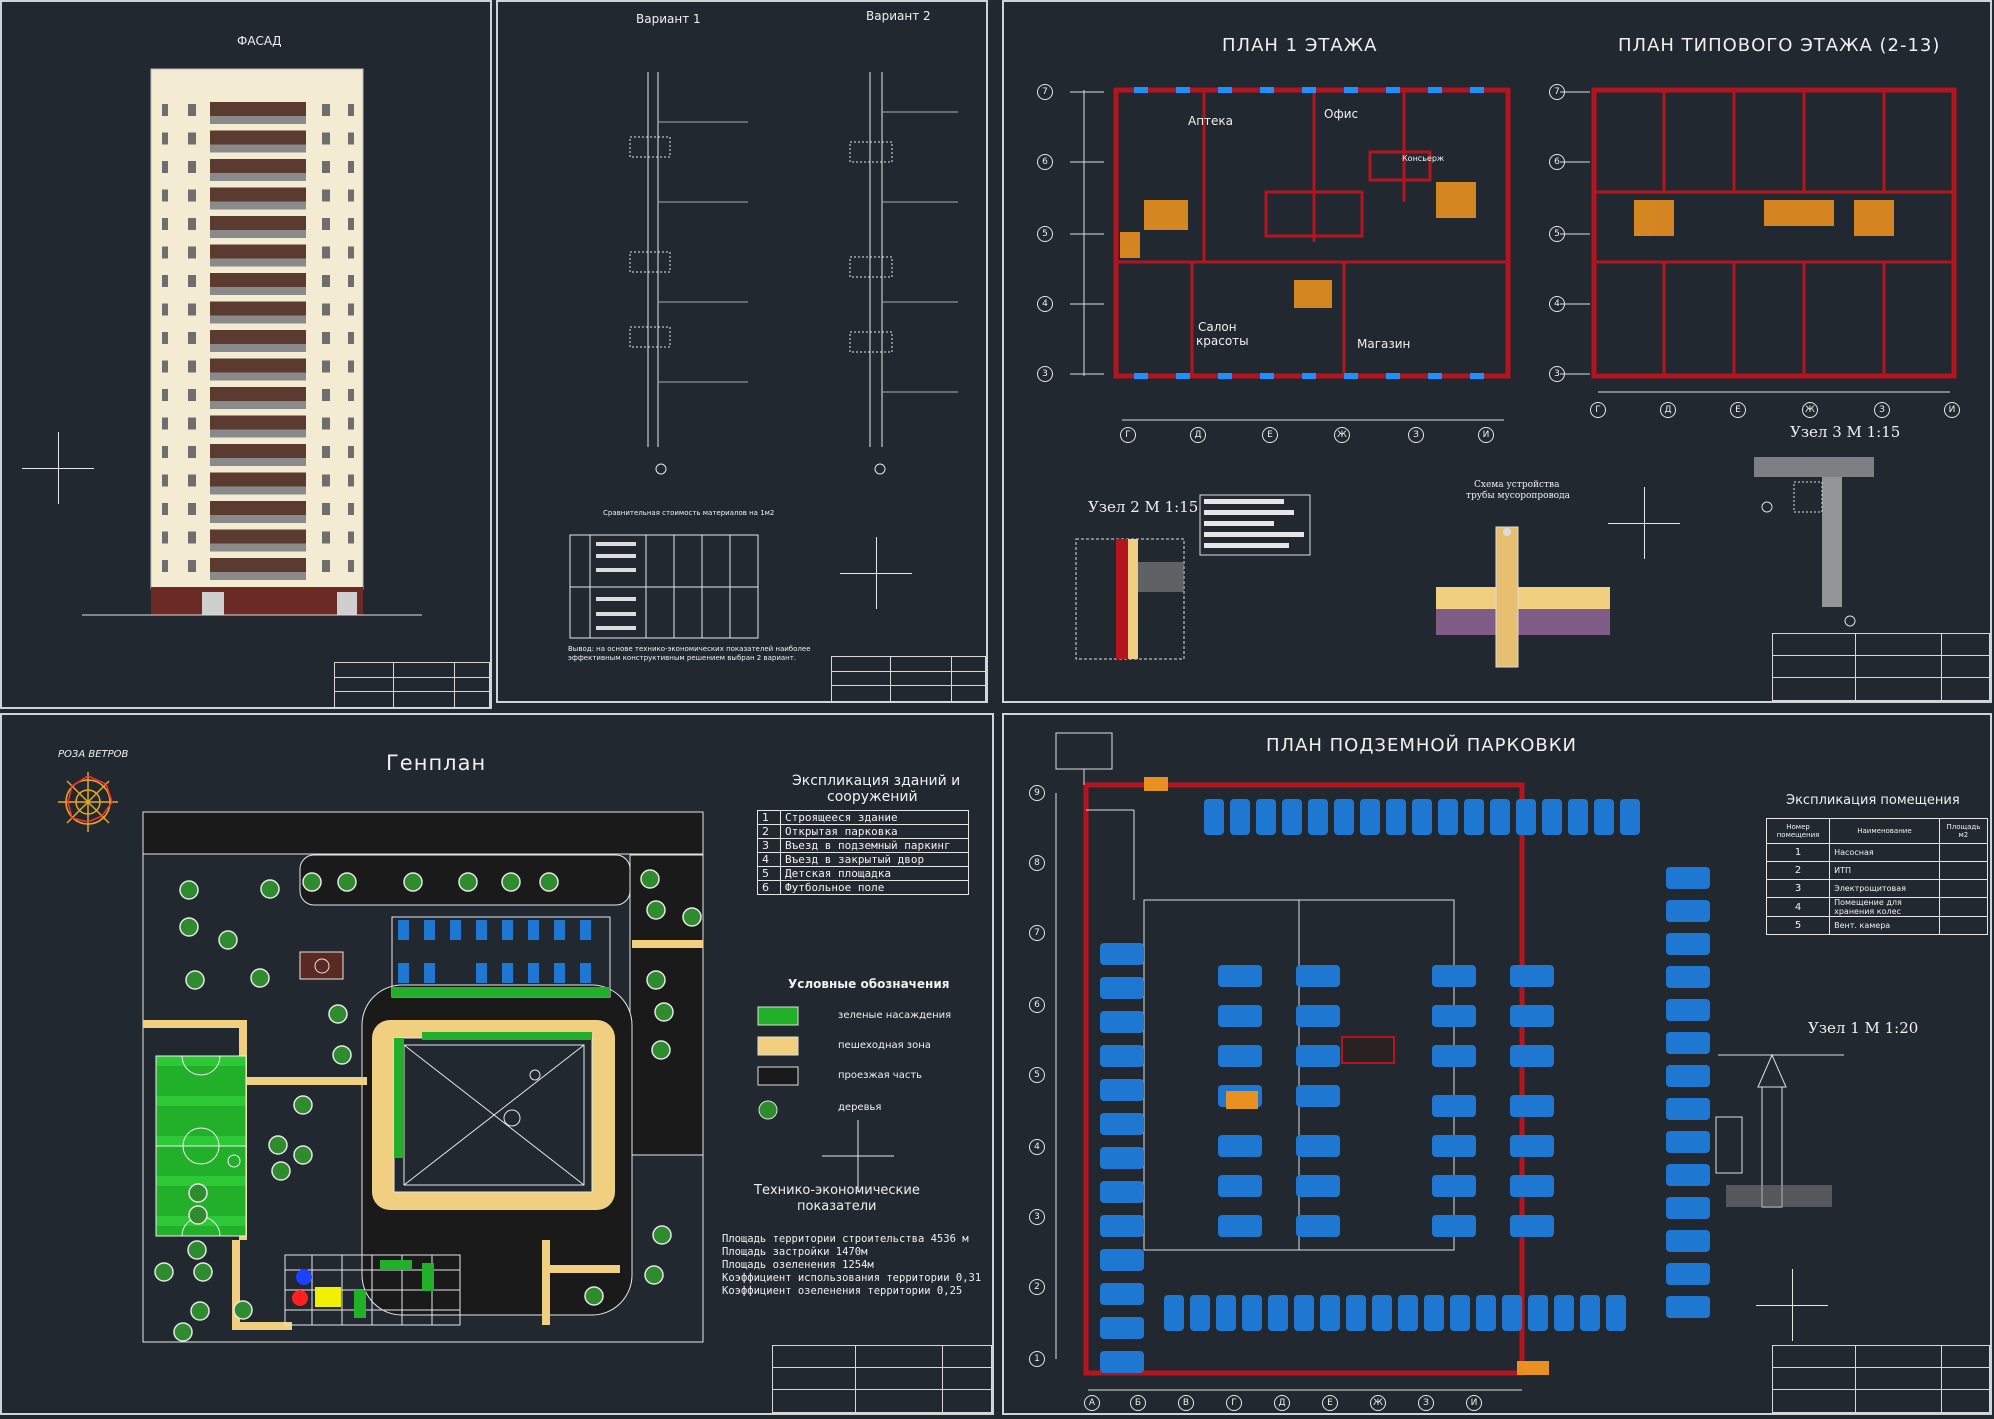  What do you see at coordinates (1798, 831) in the screenshot?
I see `parking-expl-header: Номер помещения` at bounding box center [1798, 831].